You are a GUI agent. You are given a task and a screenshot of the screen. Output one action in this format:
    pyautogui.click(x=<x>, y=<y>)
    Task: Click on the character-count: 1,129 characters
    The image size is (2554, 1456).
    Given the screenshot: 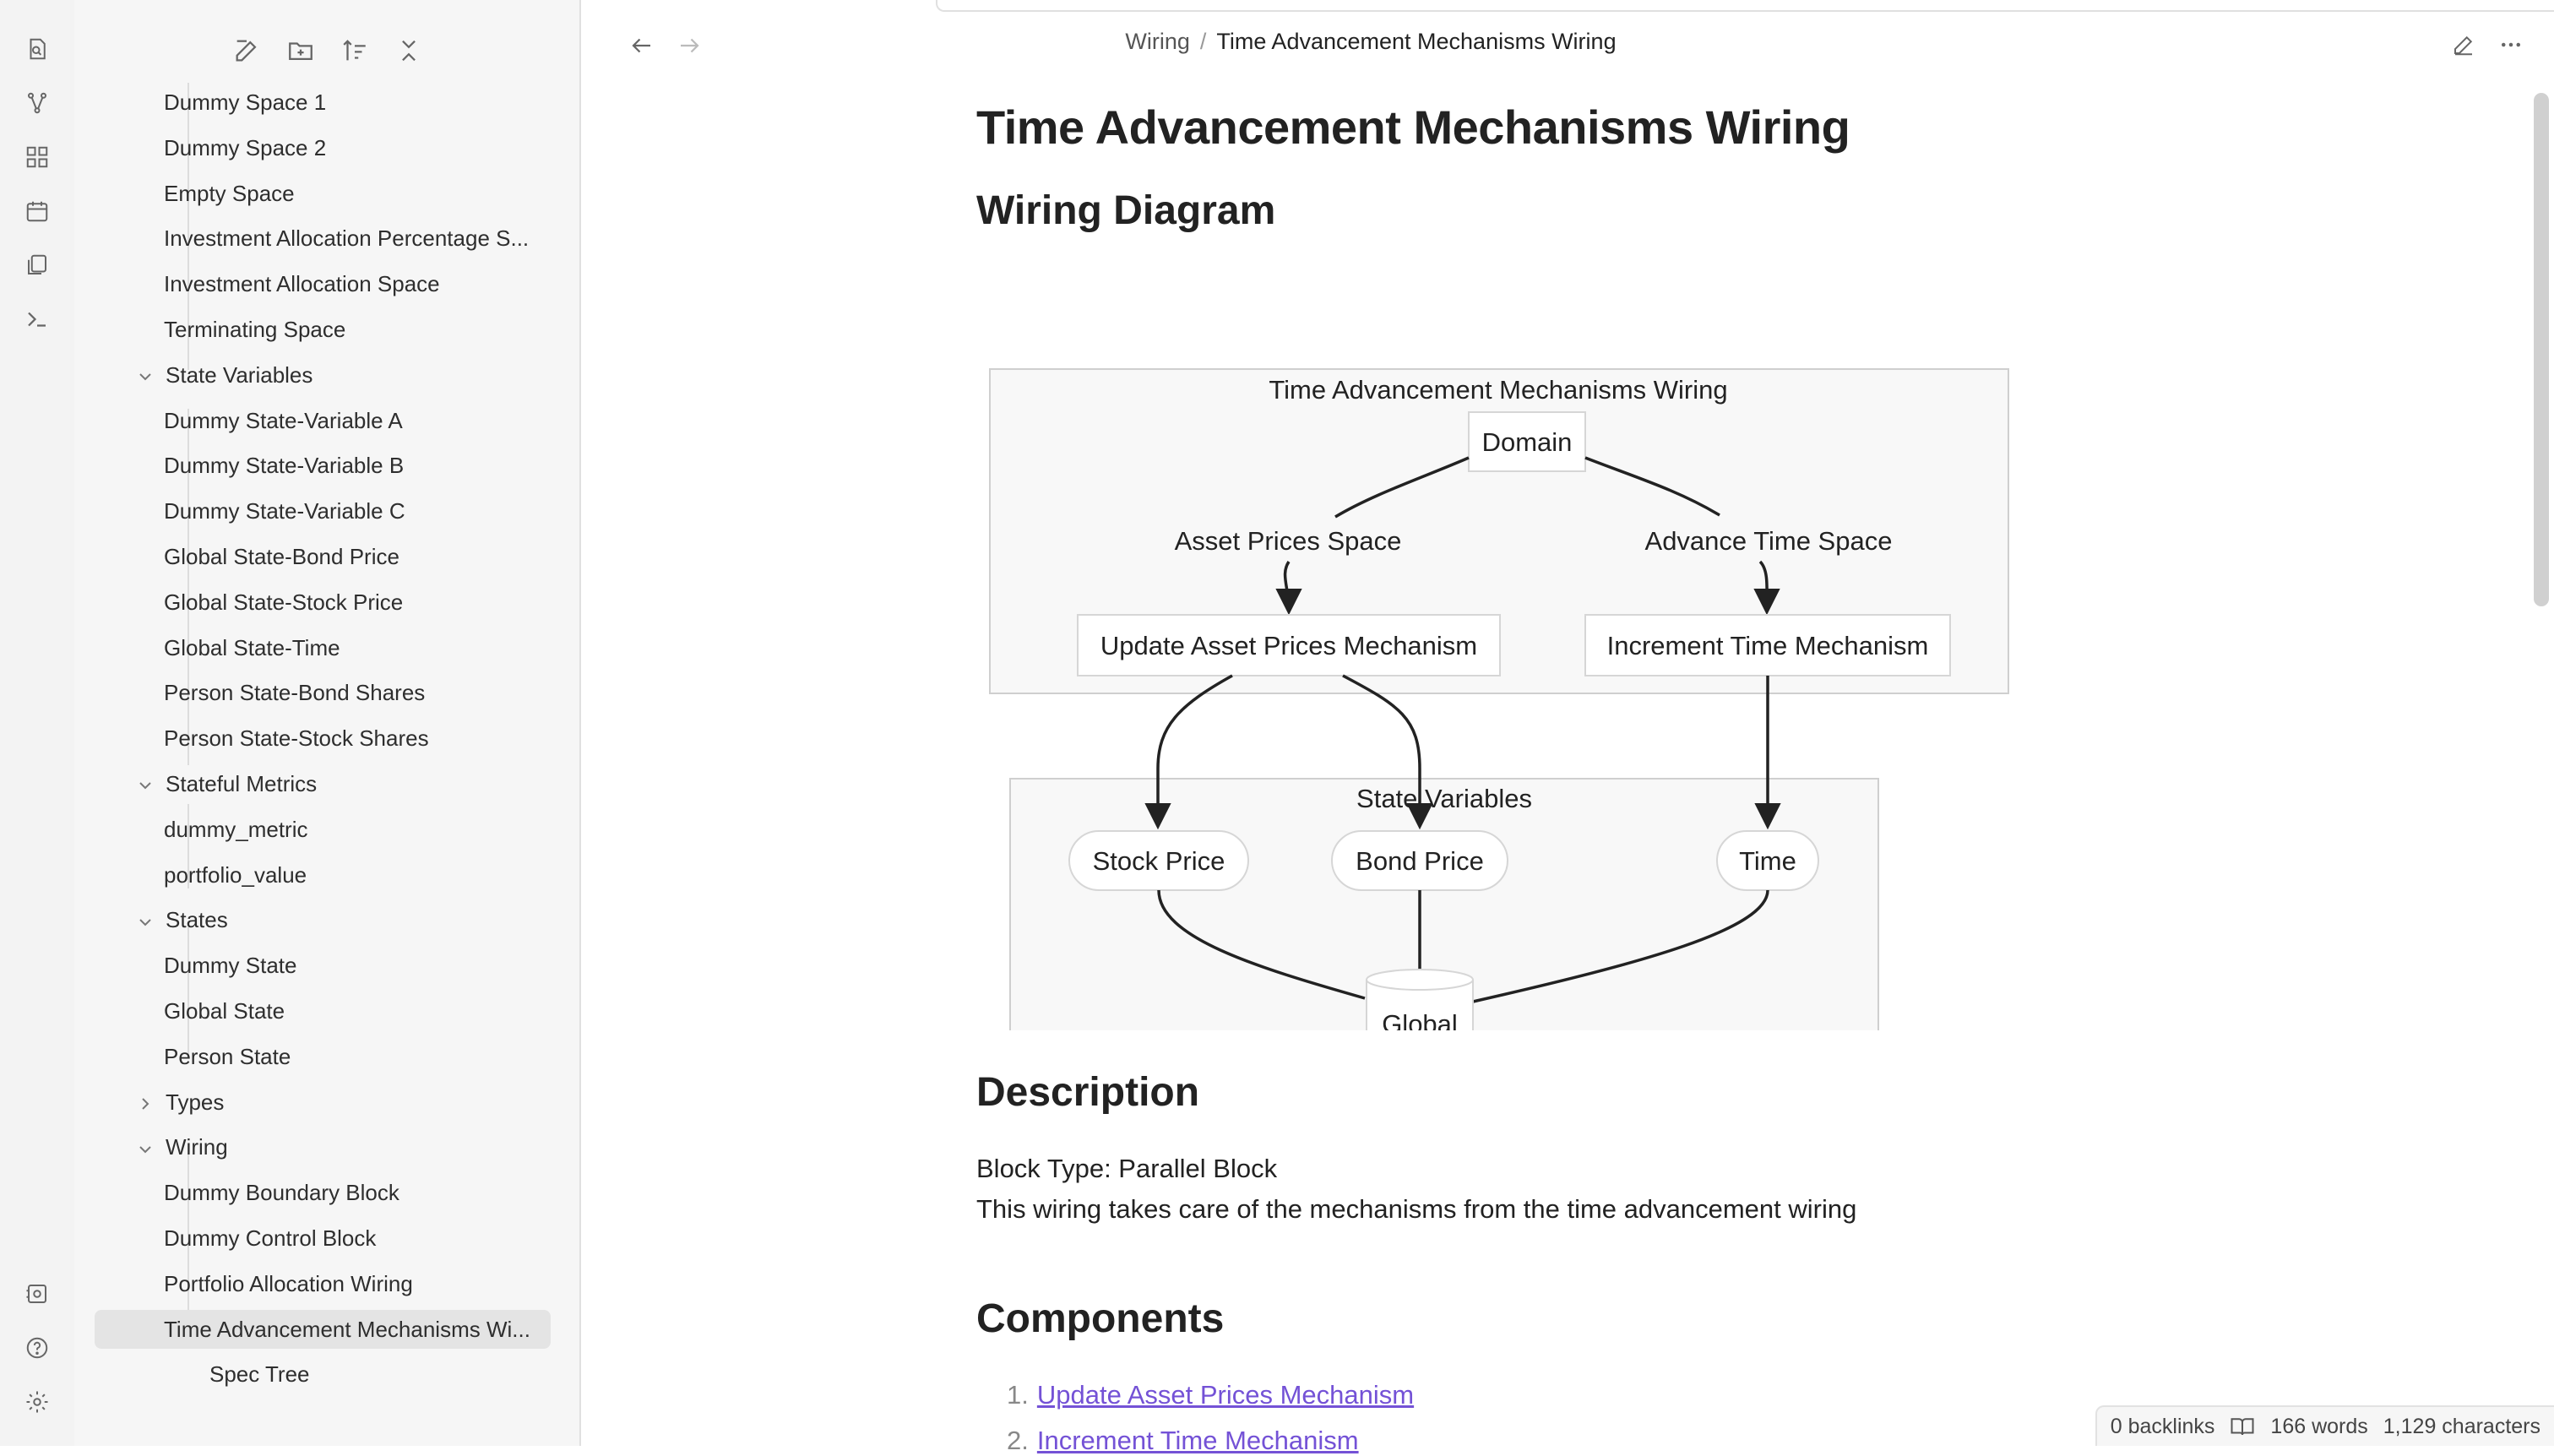 What is the action you would take?
    pyautogui.click(x=2461, y=1426)
    